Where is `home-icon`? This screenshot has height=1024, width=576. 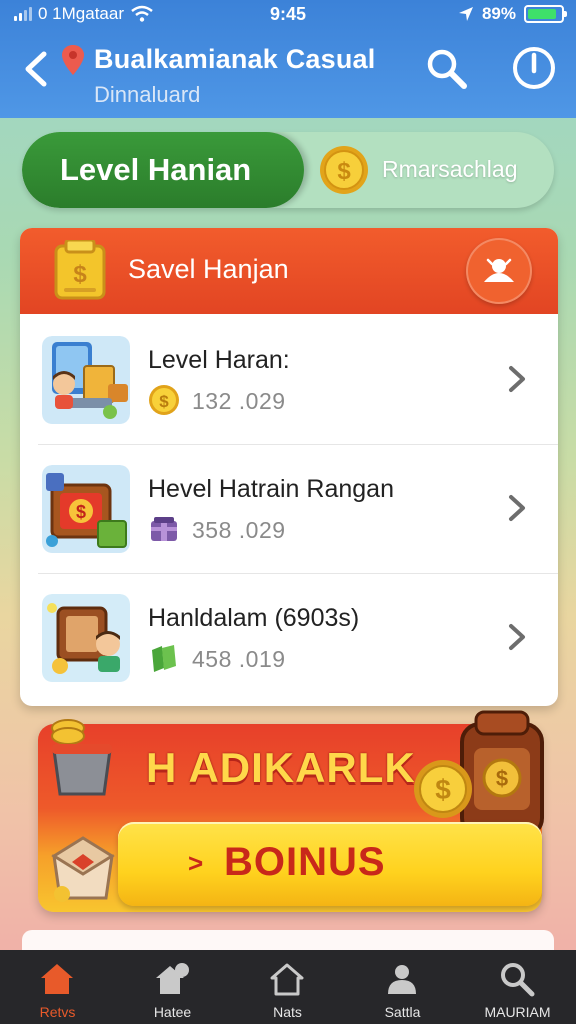 home-icon is located at coordinates (57, 979).